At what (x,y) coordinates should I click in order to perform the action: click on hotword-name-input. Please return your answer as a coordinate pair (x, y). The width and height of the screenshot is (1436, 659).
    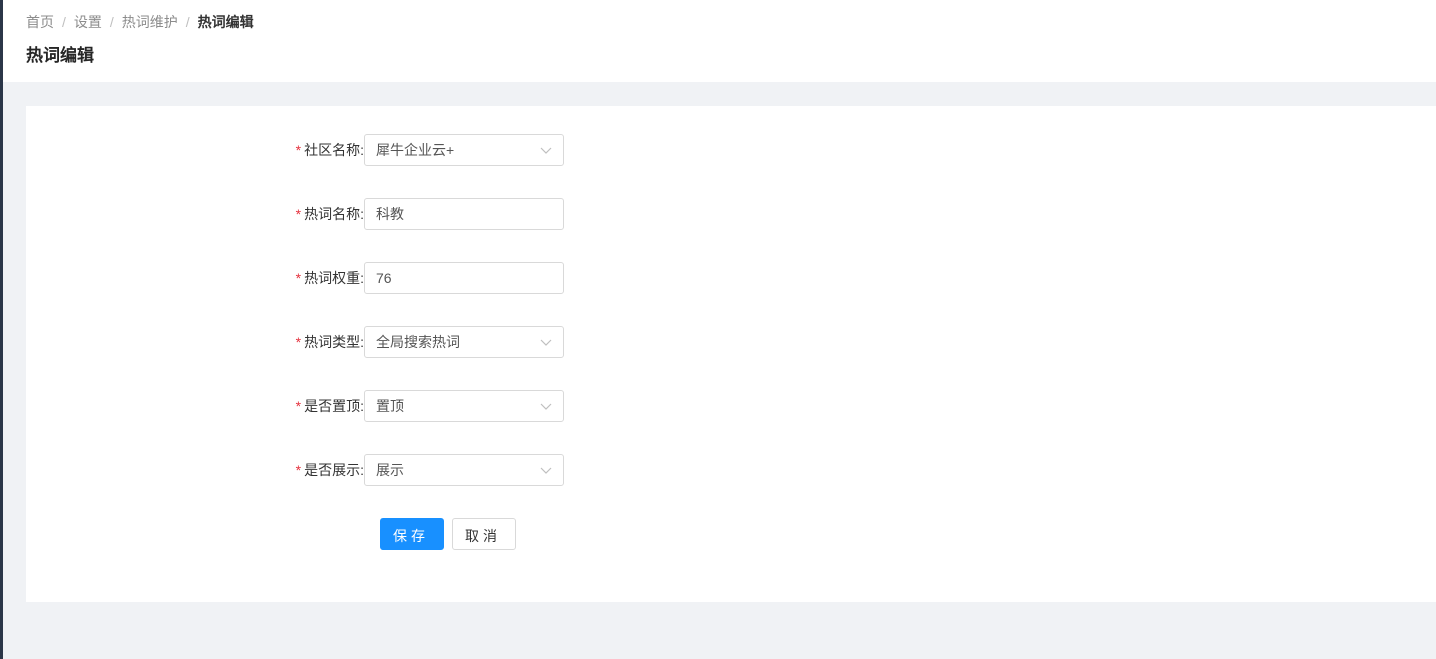
    Looking at the image, I should click on (464, 214).